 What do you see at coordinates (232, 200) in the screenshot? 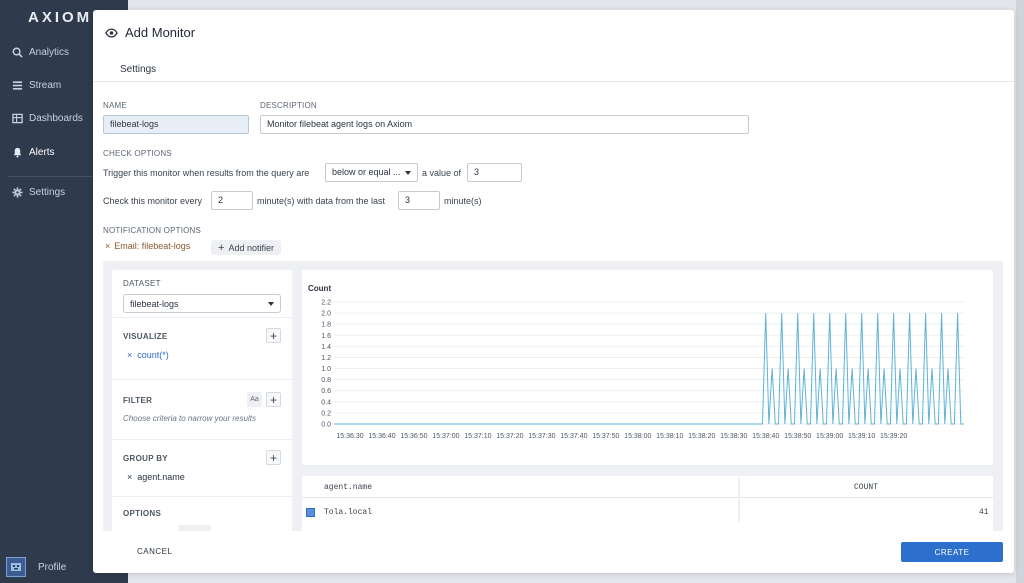
I see `check-every-field: 2` at bounding box center [232, 200].